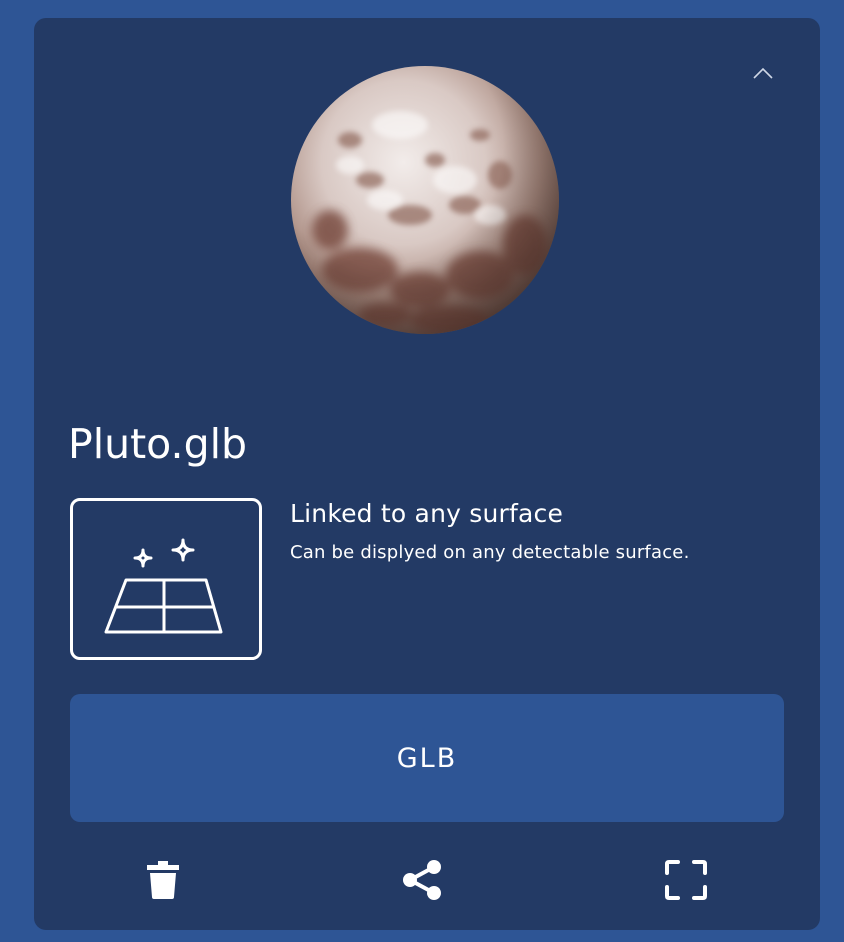  I want to click on placement-type-badge, so click(166, 579).